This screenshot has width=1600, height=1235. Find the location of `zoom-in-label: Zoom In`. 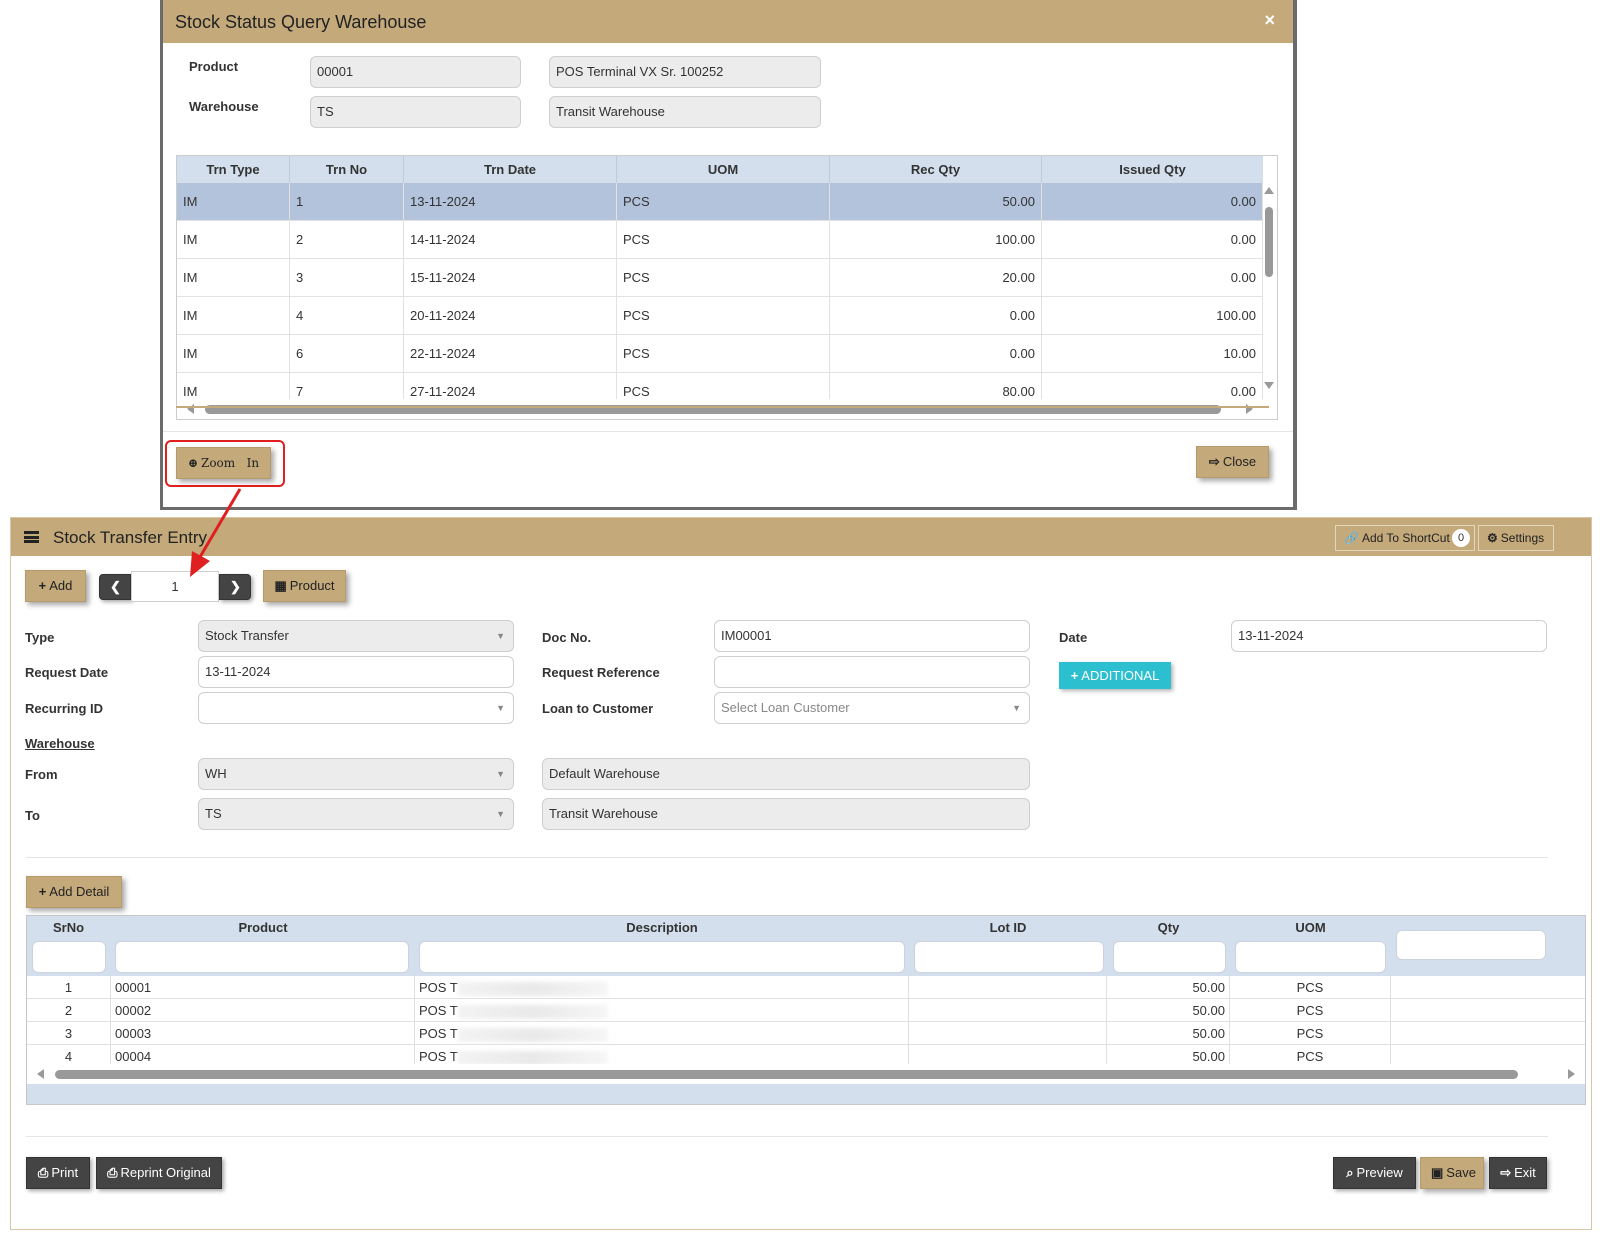

zoom-in-label: Zoom In is located at coordinates (230, 463).